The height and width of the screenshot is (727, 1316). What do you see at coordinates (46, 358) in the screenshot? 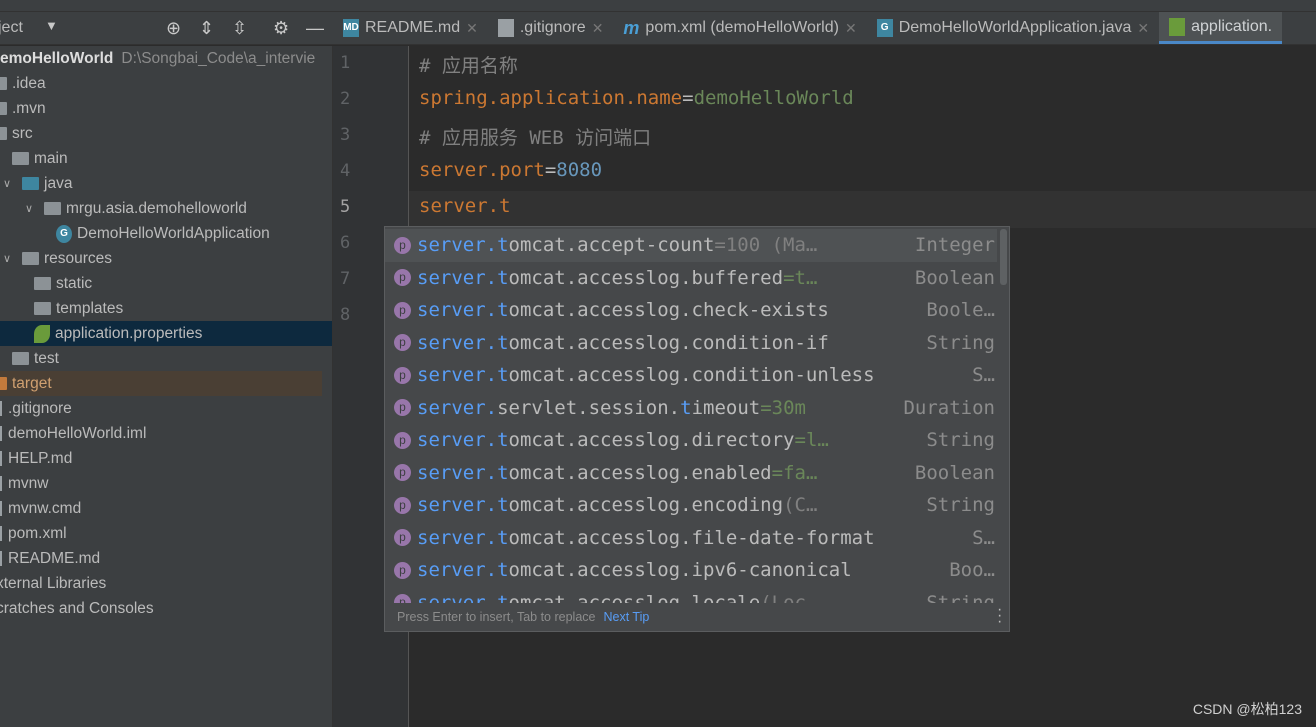
I see `tree-item-label: test` at bounding box center [46, 358].